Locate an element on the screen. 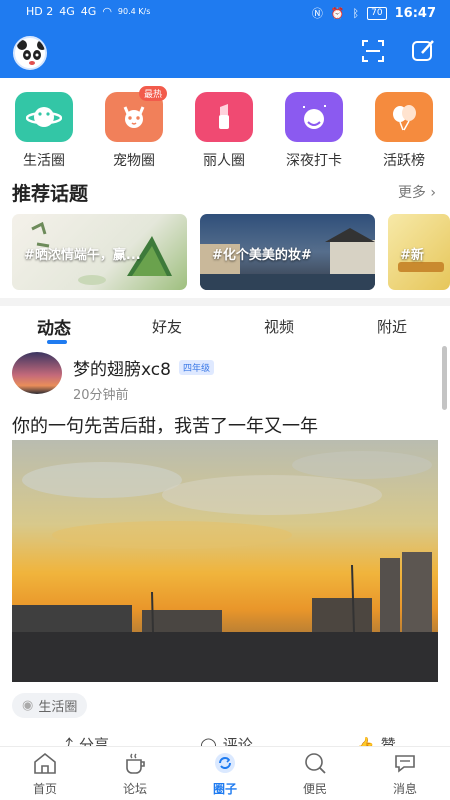  topic-card: #新 is located at coordinates (419, 252).